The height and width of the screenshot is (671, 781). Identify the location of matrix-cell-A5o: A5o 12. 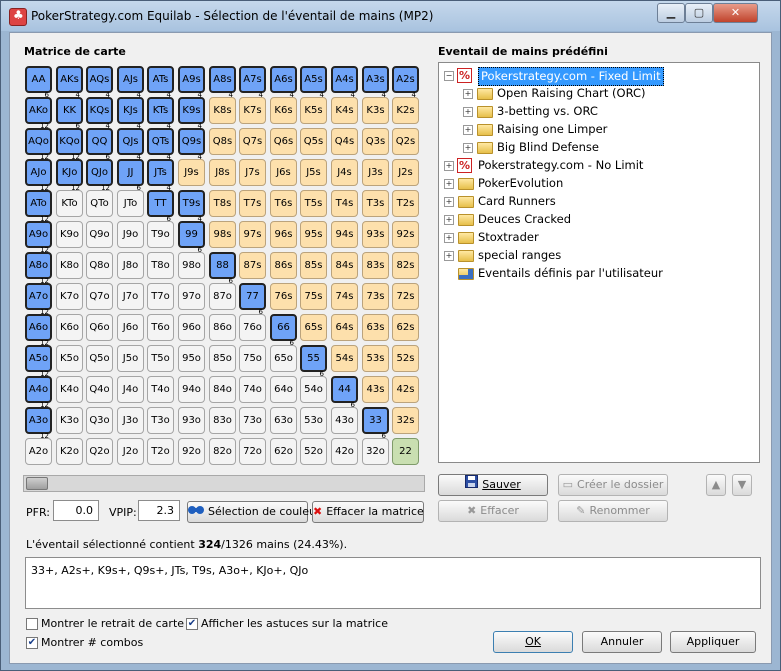
(38, 361).